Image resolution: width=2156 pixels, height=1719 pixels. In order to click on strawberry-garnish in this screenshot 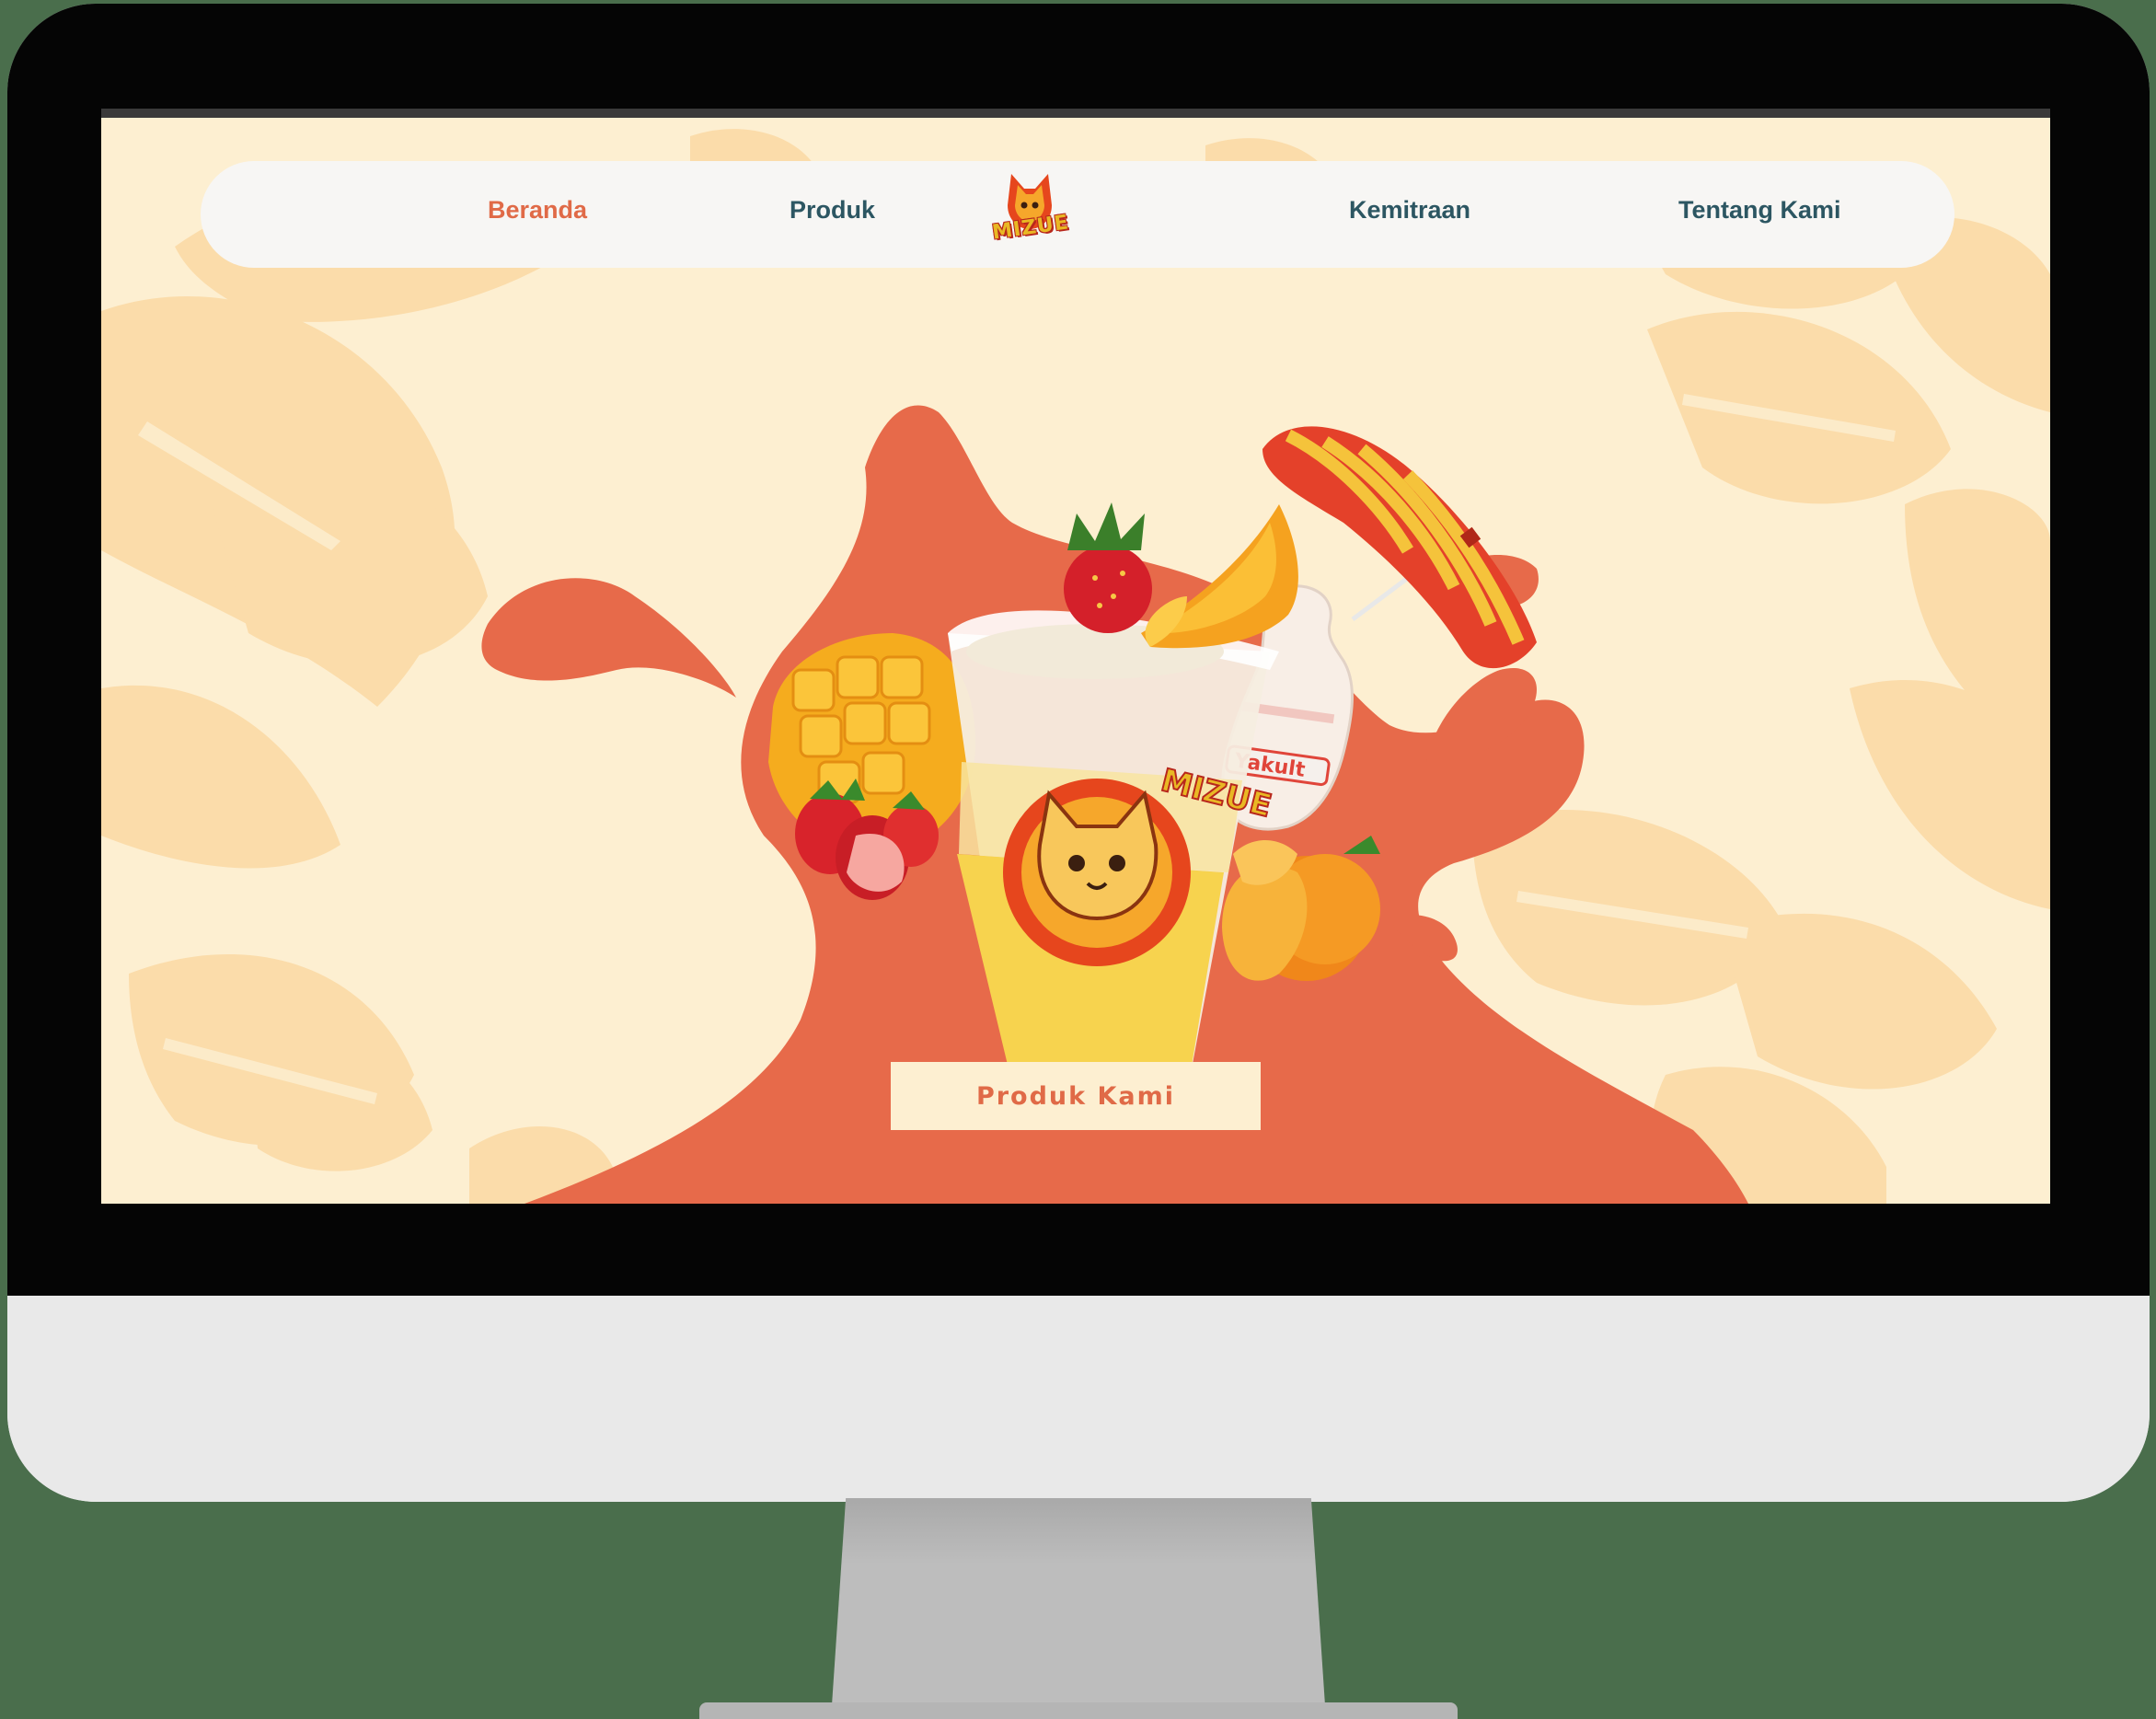, I will do `click(1108, 567)`.